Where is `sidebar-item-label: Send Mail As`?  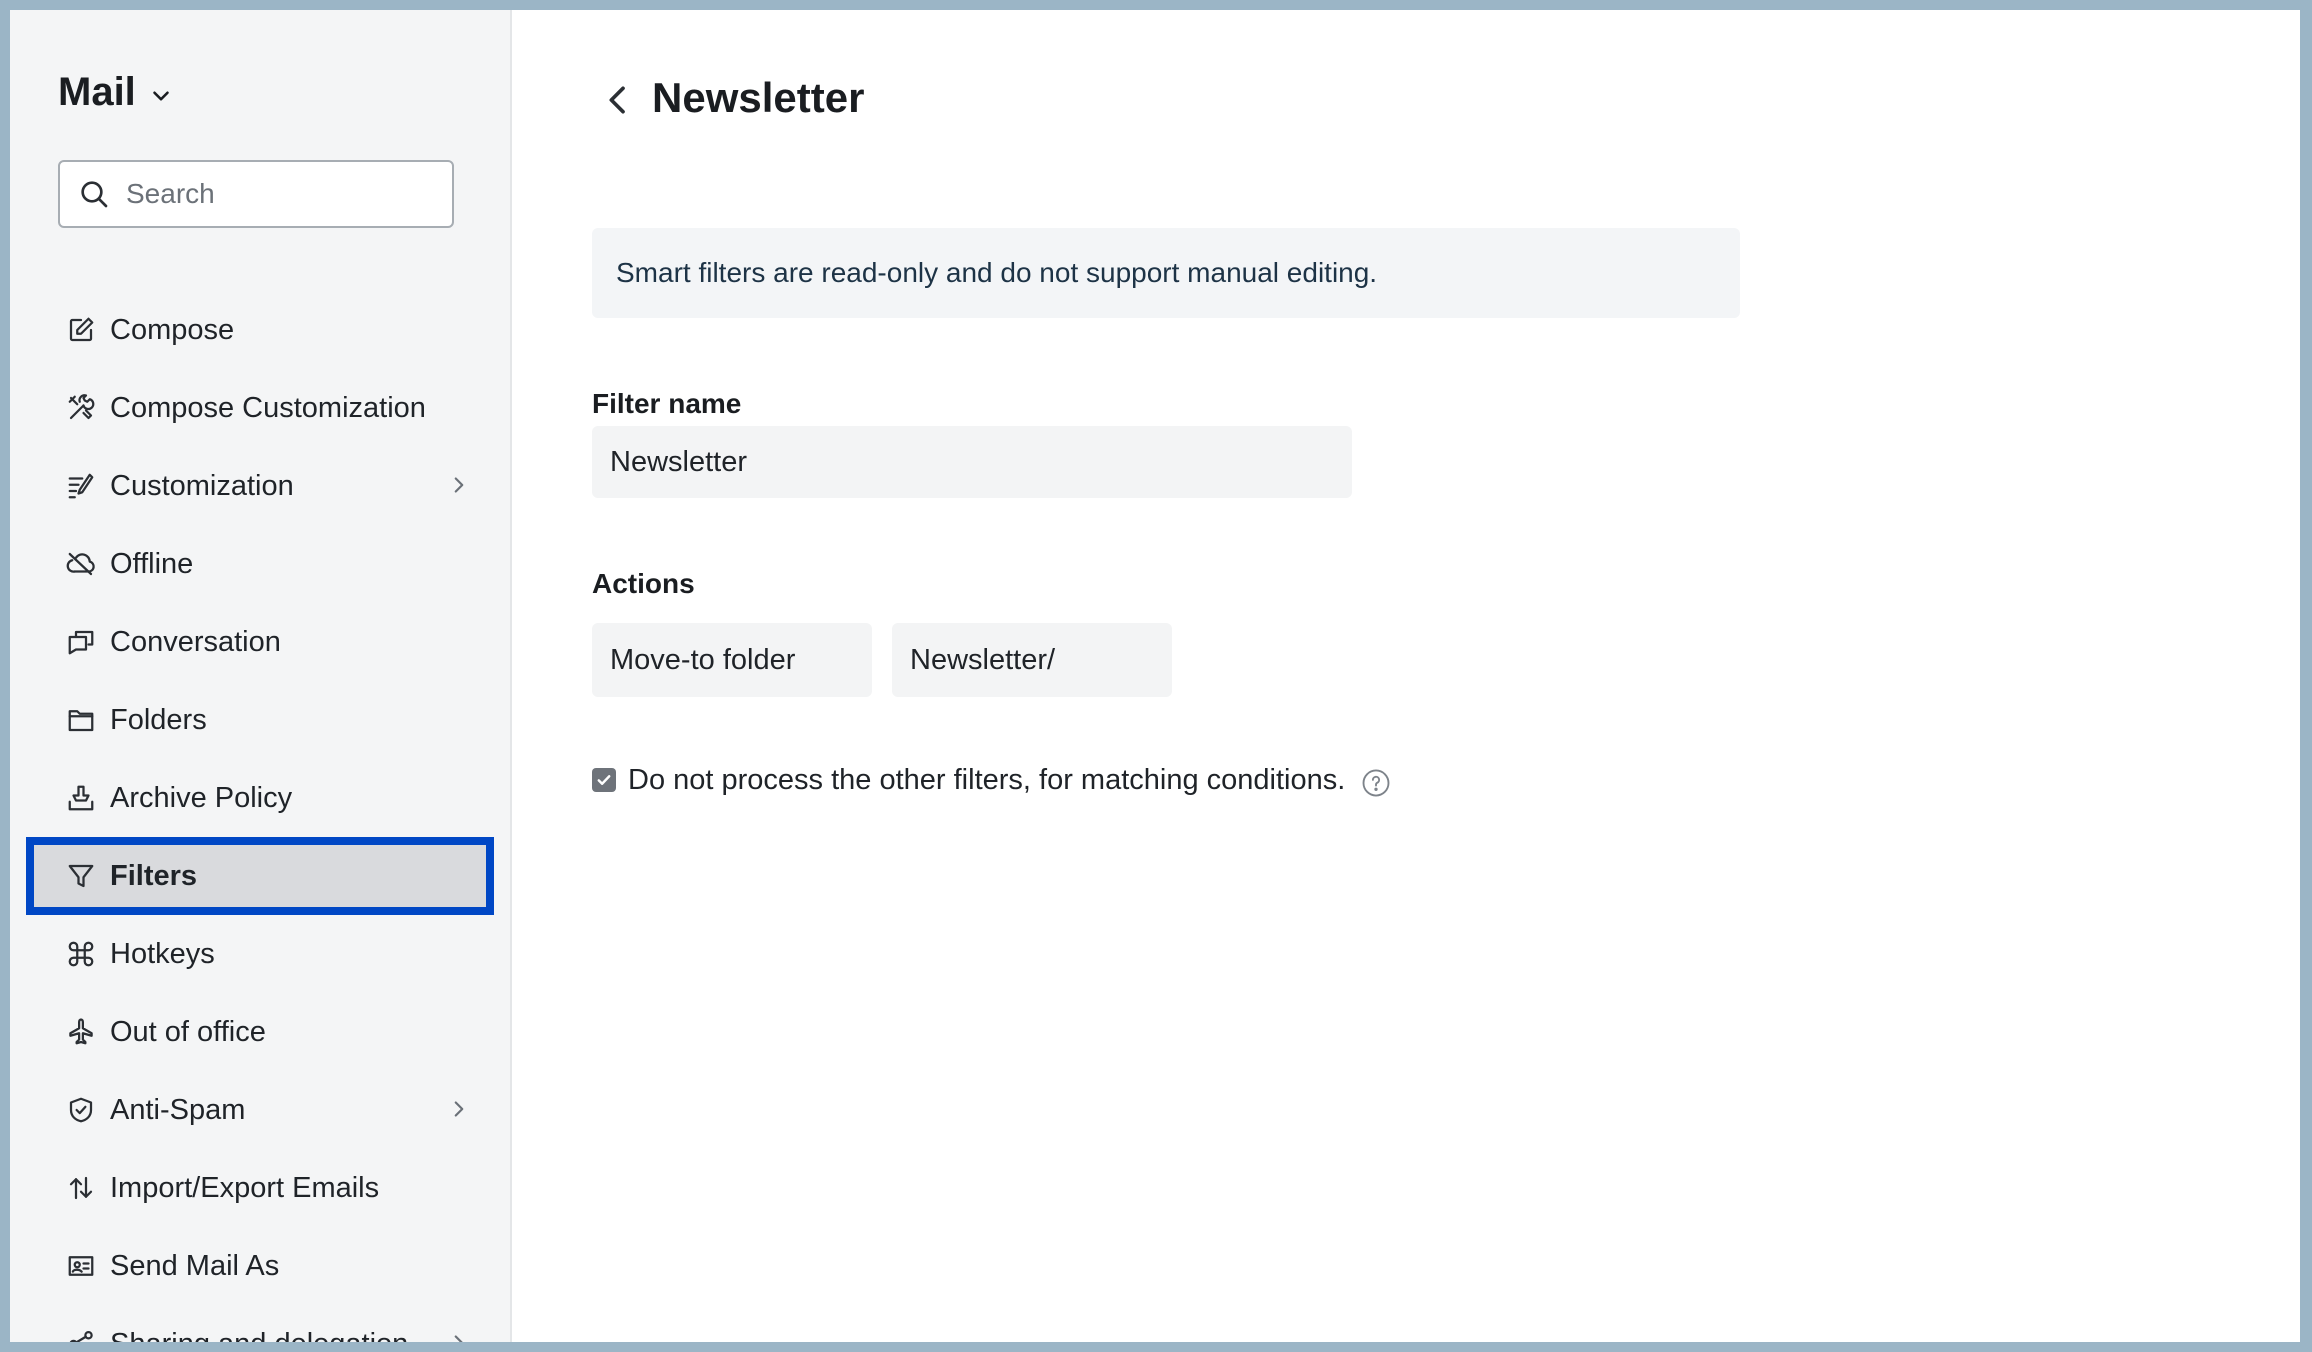 sidebar-item-label: Send Mail As is located at coordinates (195, 1265).